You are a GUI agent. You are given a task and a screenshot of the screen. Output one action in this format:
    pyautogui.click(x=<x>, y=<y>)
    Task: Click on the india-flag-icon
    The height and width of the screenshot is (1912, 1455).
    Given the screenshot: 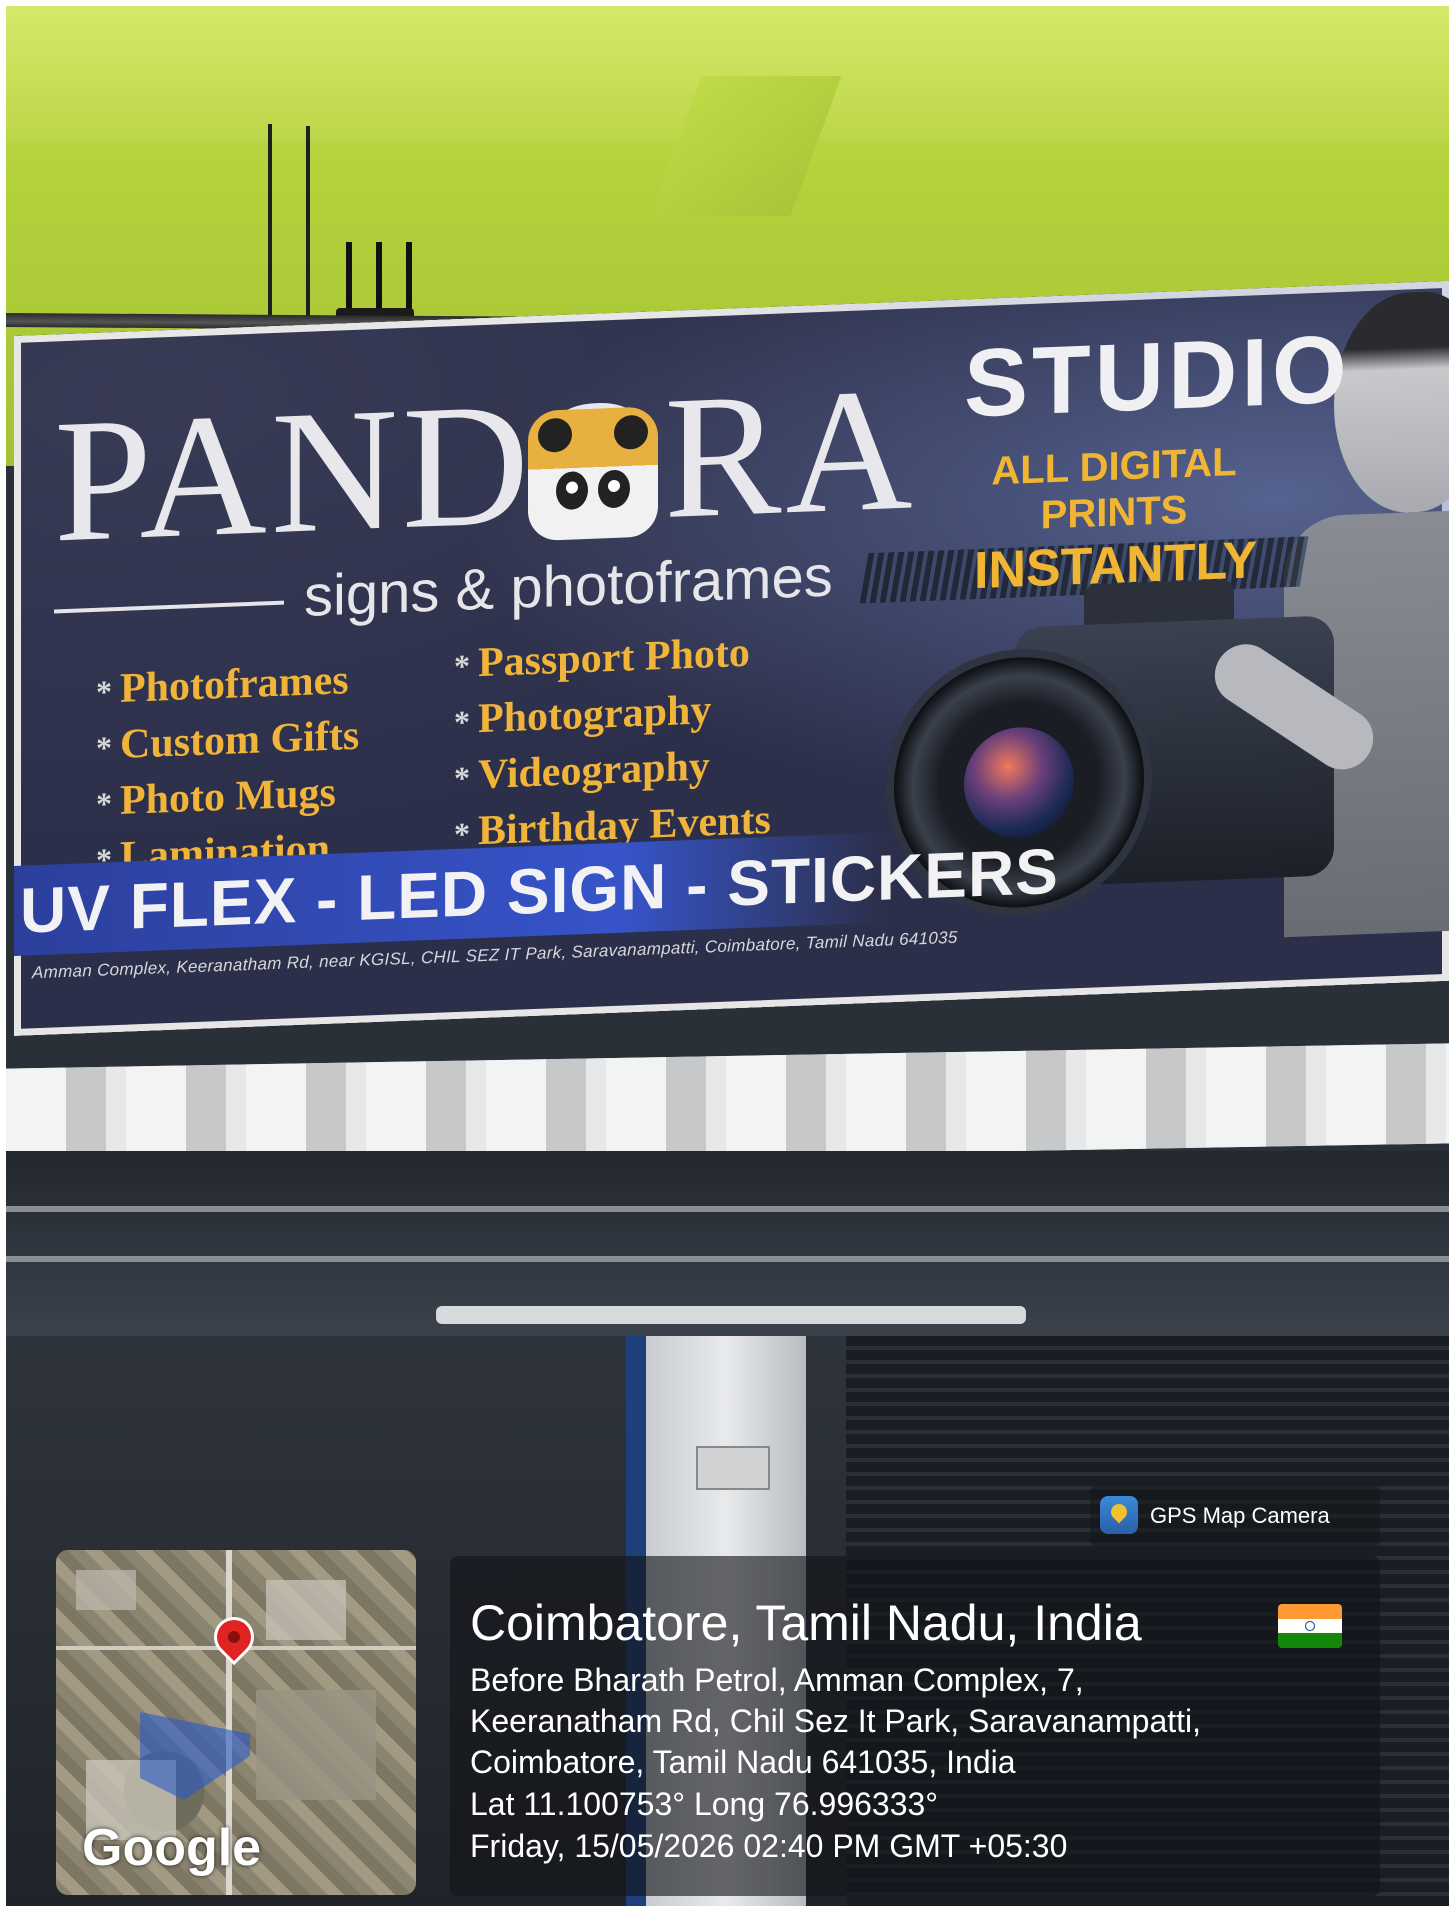 What is the action you would take?
    pyautogui.click(x=1310, y=1626)
    